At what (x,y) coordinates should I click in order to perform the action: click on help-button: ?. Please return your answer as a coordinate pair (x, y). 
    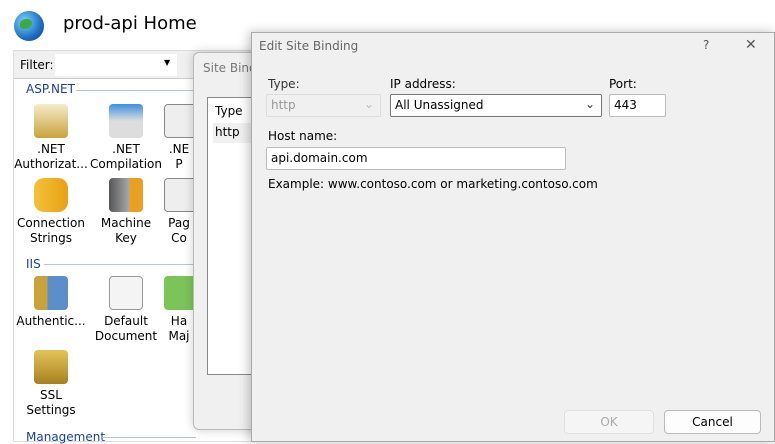
    Looking at the image, I should click on (706, 45).